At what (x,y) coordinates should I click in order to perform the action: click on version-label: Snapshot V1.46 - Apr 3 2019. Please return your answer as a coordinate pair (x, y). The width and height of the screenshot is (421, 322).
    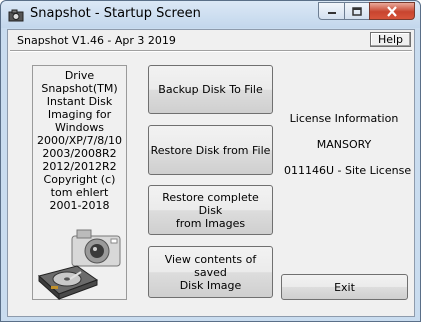
    Looking at the image, I should click on (96, 40).